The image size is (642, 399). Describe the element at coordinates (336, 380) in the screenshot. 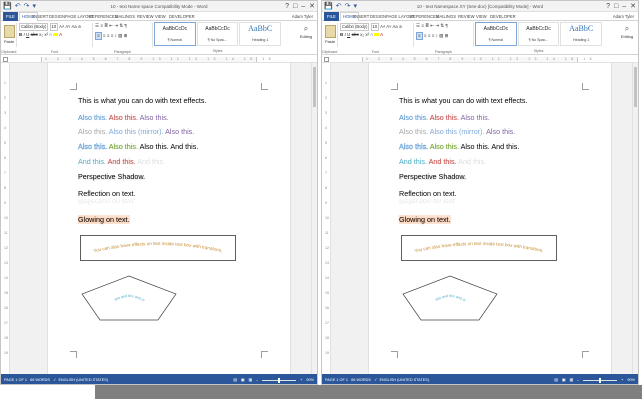

I see `page-count: PAGE 1 OF 1` at that location.